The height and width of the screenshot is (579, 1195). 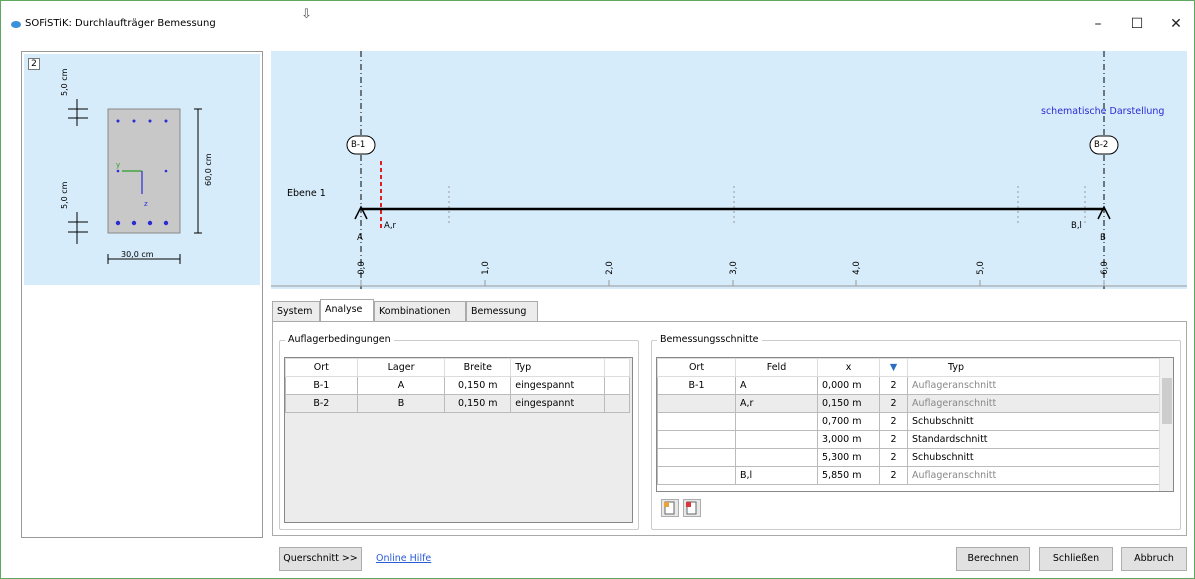 I want to click on sections-group-title: Bemessungsschnitte, so click(x=709, y=339).